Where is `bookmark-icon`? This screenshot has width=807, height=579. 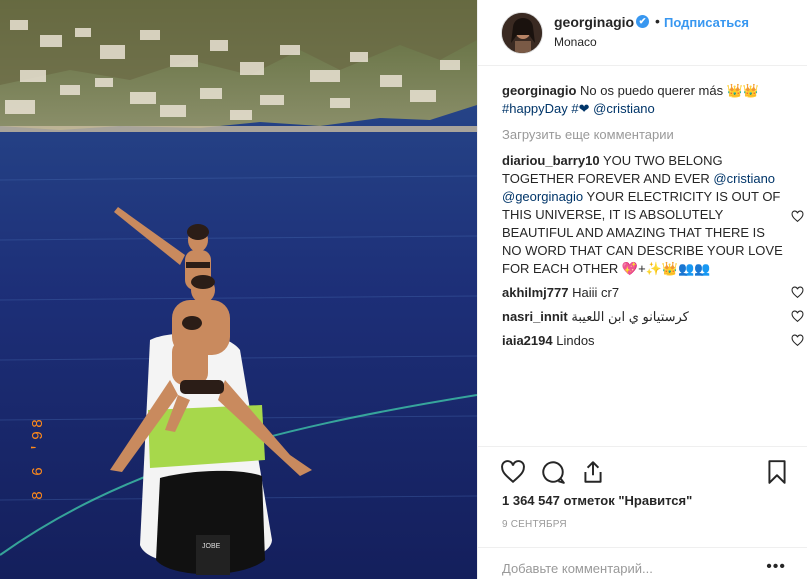 bookmark-icon is located at coordinates (777, 472).